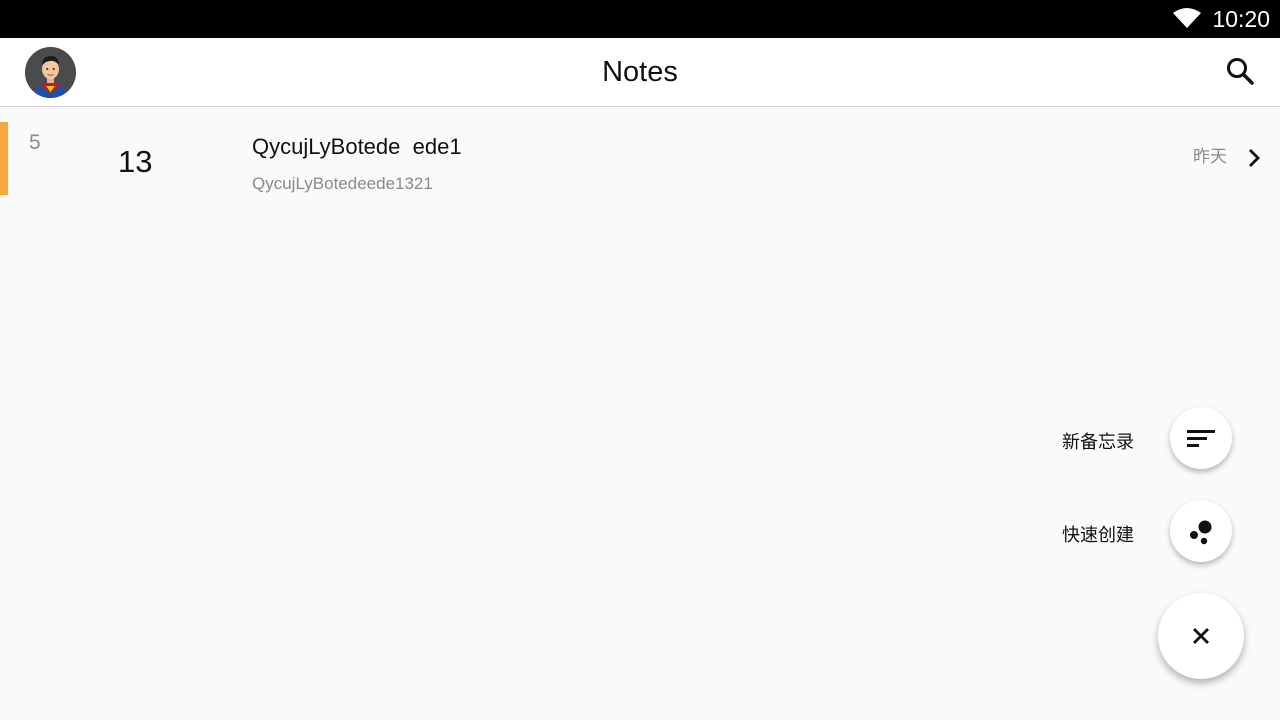 This screenshot has width=1280, height=720. What do you see at coordinates (1098, 534) in the screenshot?
I see `quick-create-label: 快速创建` at bounding box center [1098, 534].